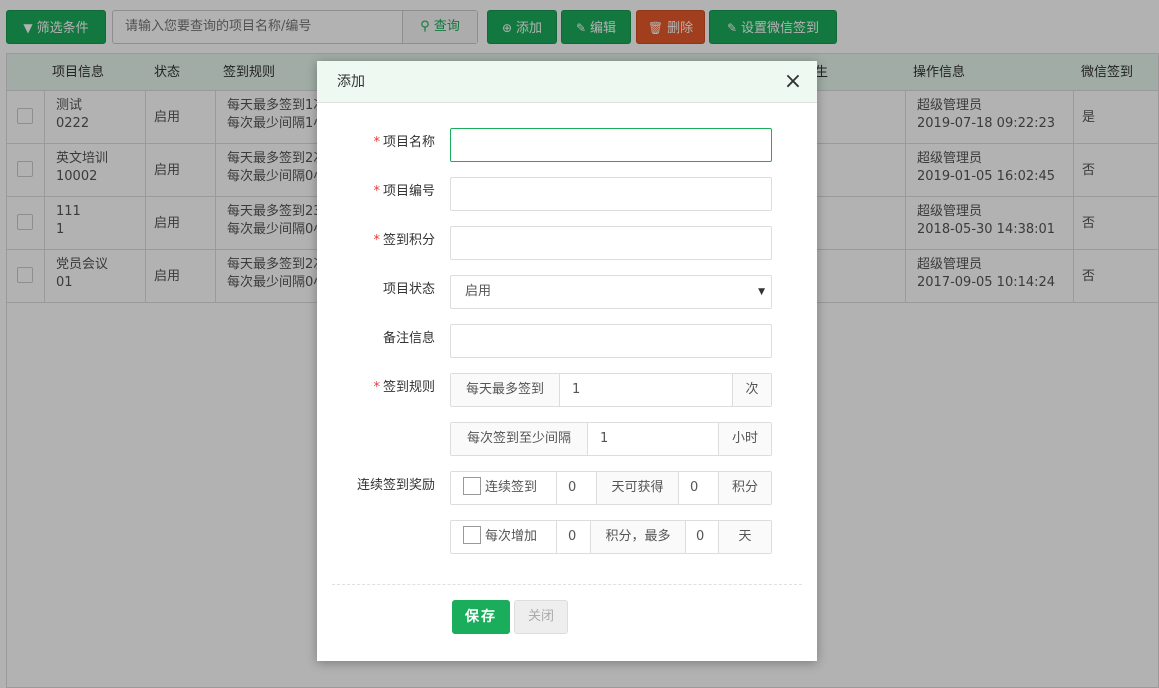 The height and width of the screenshot is (688, 1159). What do you see at coordinates (611, 292) in the screenshot?
I see `project-status-select: 启用 ▼` at bounding box center [611, 292].